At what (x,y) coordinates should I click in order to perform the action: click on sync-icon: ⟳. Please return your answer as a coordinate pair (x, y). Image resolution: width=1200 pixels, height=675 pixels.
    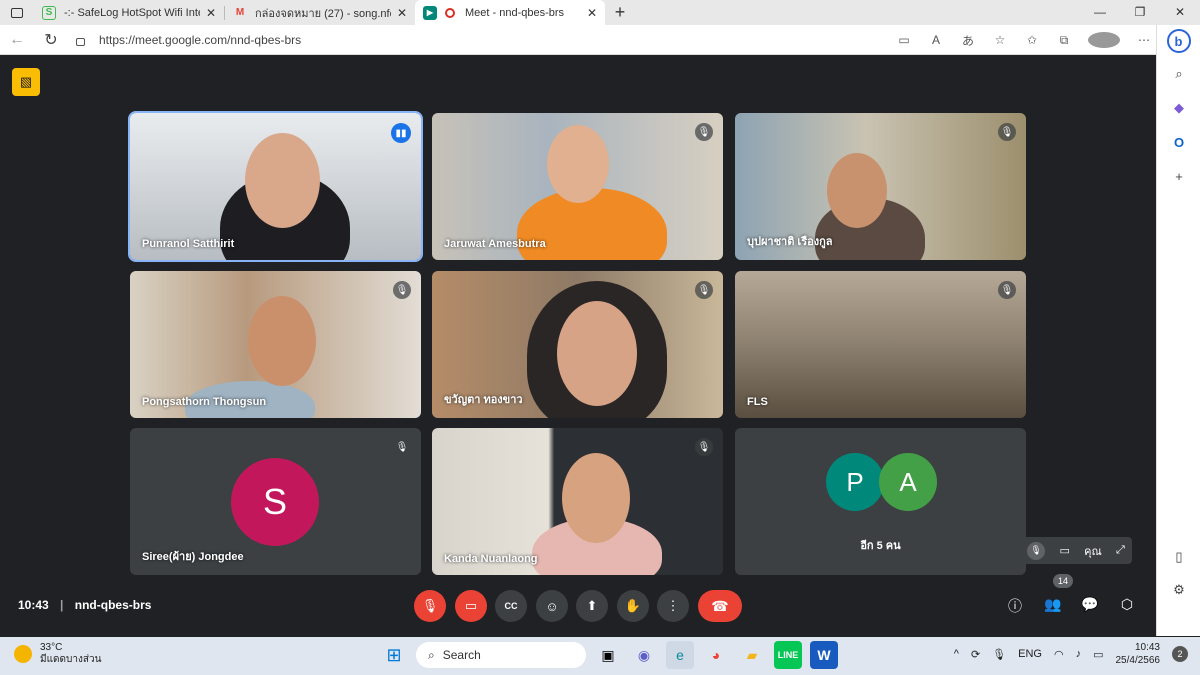
    Looking at the image, I should click on (975, 654).